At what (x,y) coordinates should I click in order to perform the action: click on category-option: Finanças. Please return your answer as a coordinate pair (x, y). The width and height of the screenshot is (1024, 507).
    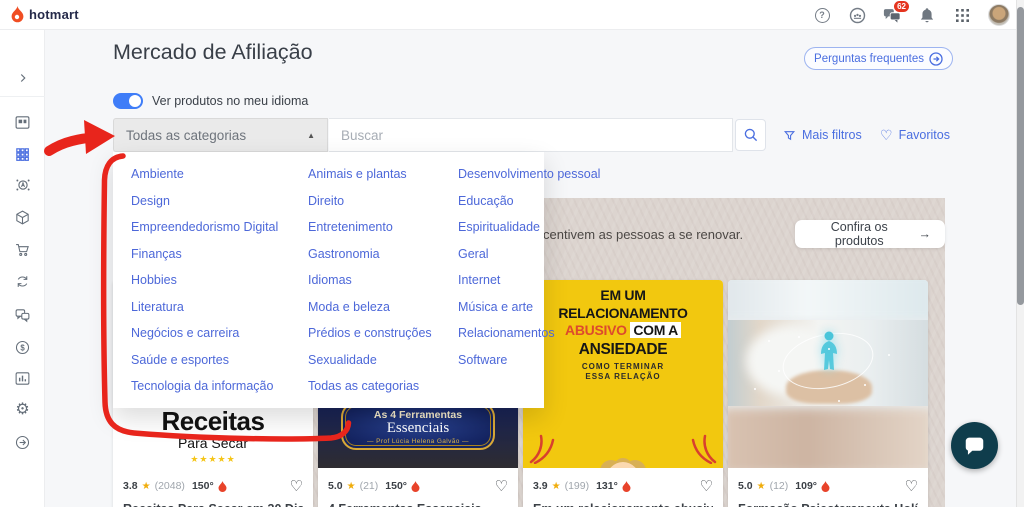
    Looking at the image, I should click on (219, 254).